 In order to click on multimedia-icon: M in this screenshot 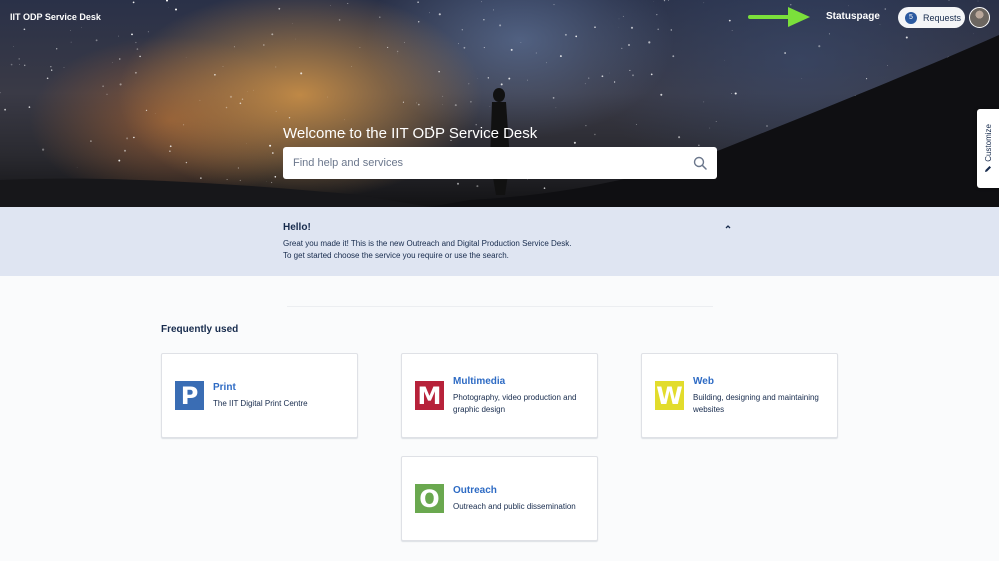, I will do `click(429, 395)`.